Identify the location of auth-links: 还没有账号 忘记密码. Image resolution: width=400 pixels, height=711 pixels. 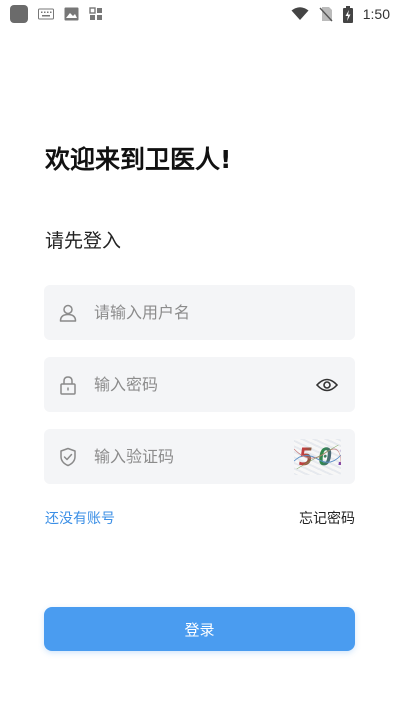
(200, 518).